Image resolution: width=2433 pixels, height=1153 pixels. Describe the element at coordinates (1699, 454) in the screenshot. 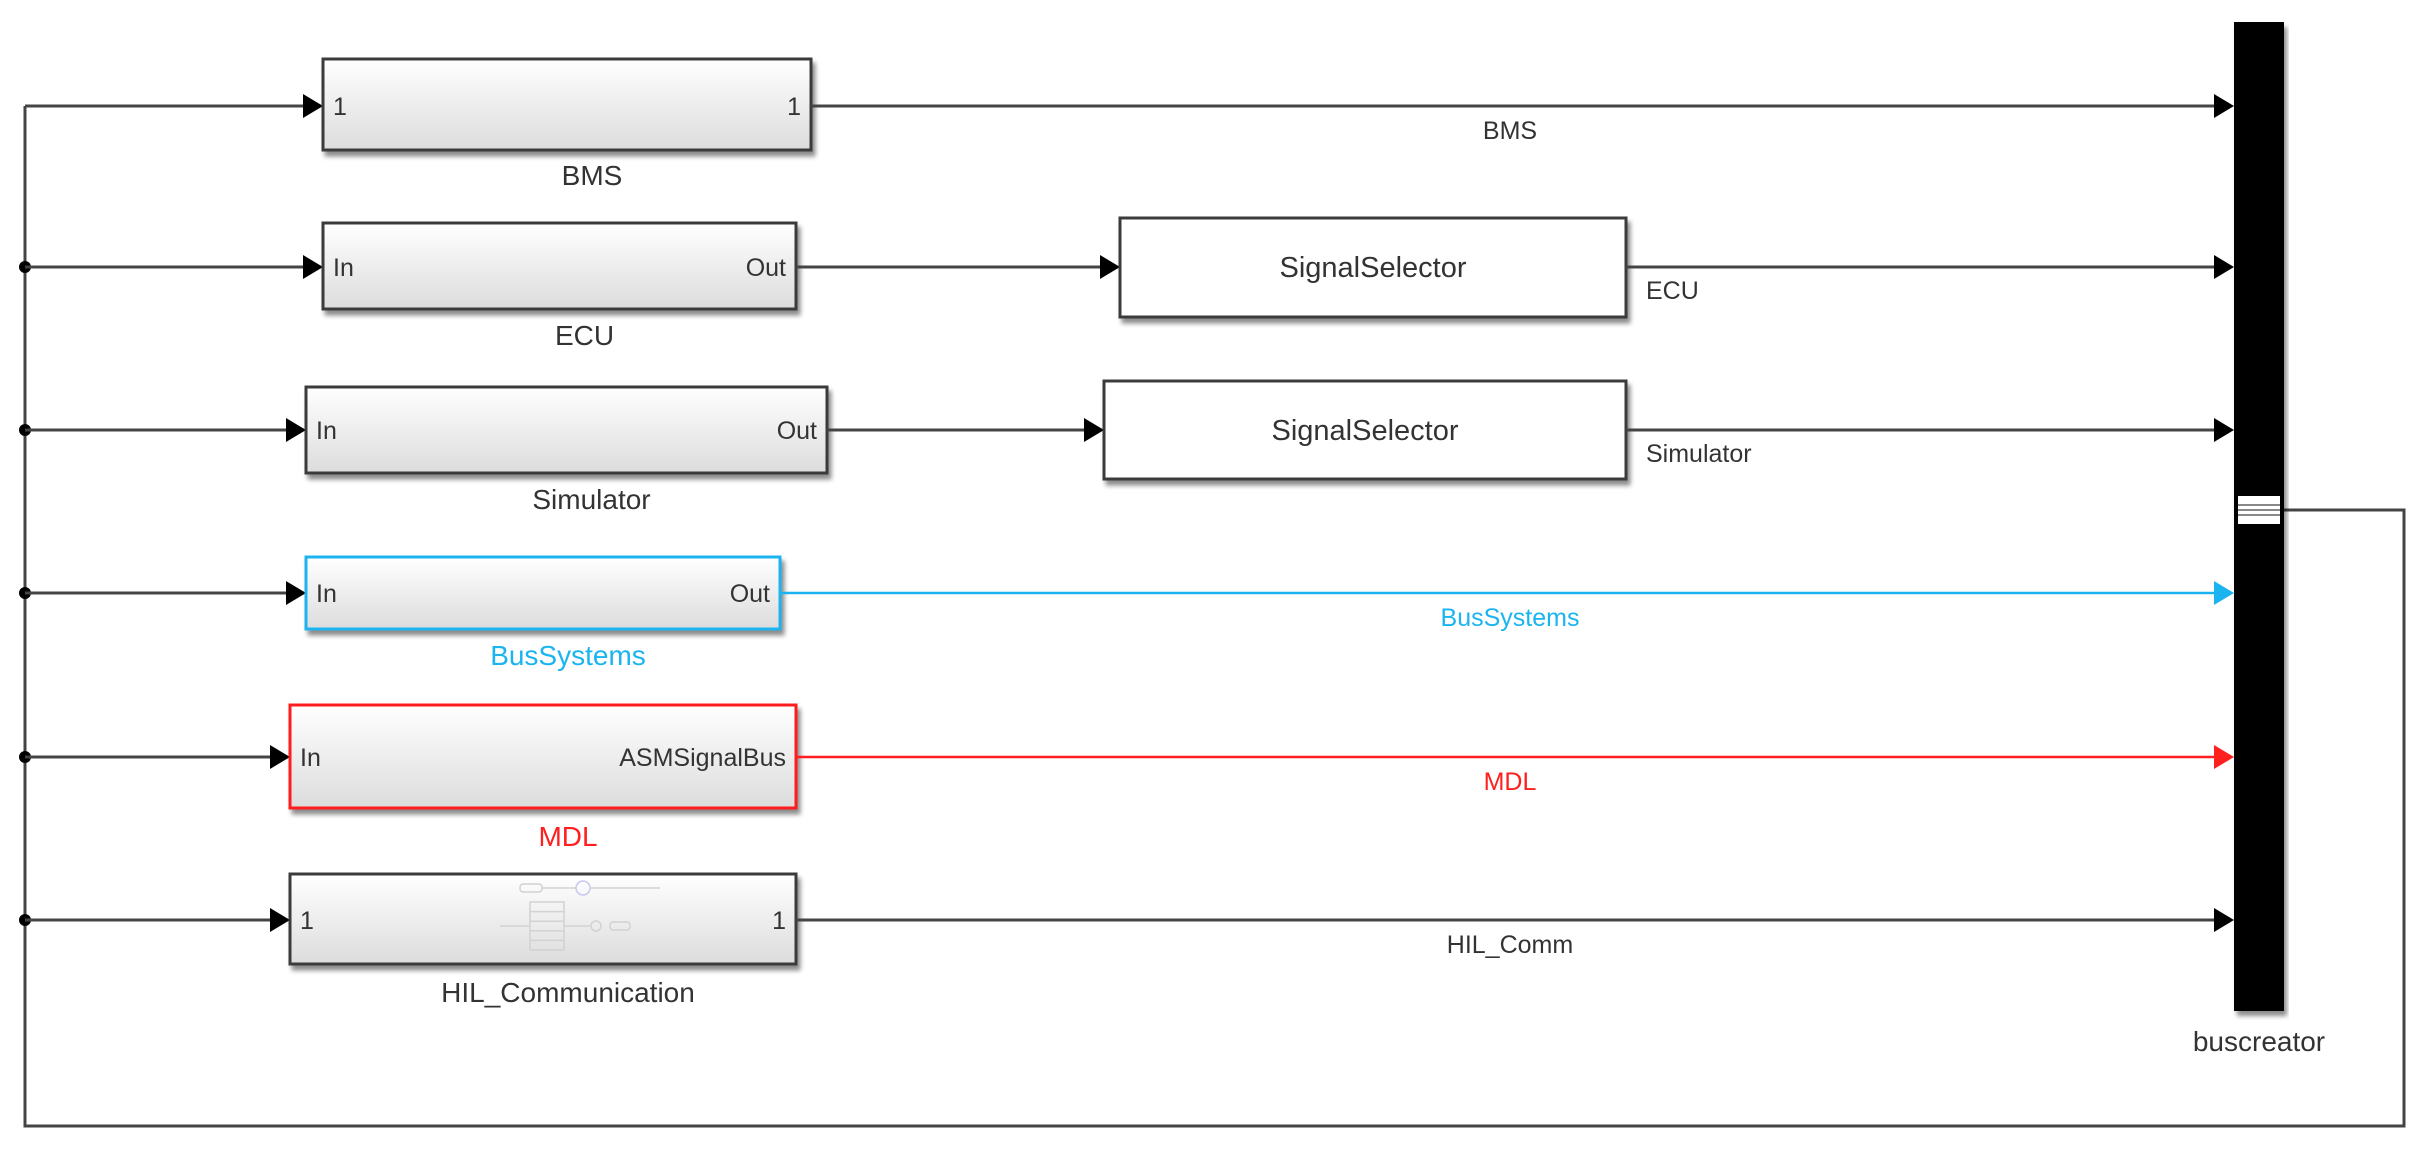

I see `signal-name-label: Simulator` at that location.